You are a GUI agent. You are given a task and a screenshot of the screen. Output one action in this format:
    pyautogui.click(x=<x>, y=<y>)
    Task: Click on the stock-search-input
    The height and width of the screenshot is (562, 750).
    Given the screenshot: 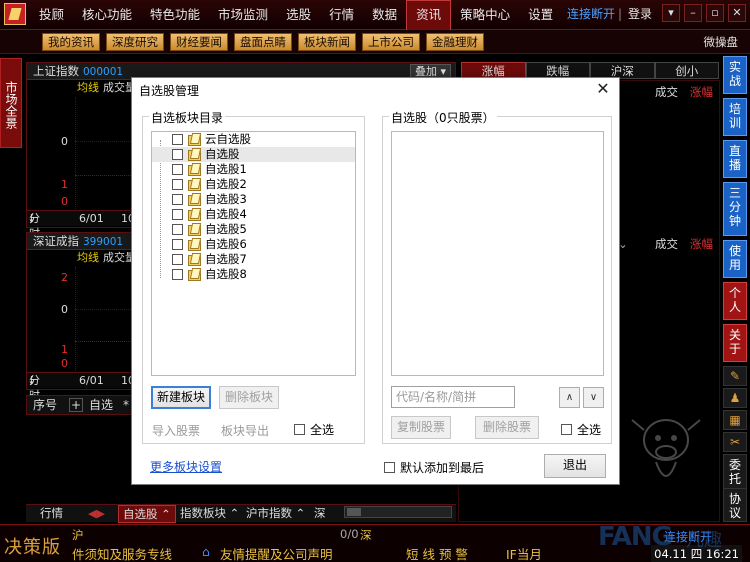 What is the action you would take?
    pyautogui.click(x=453, y=397)
    